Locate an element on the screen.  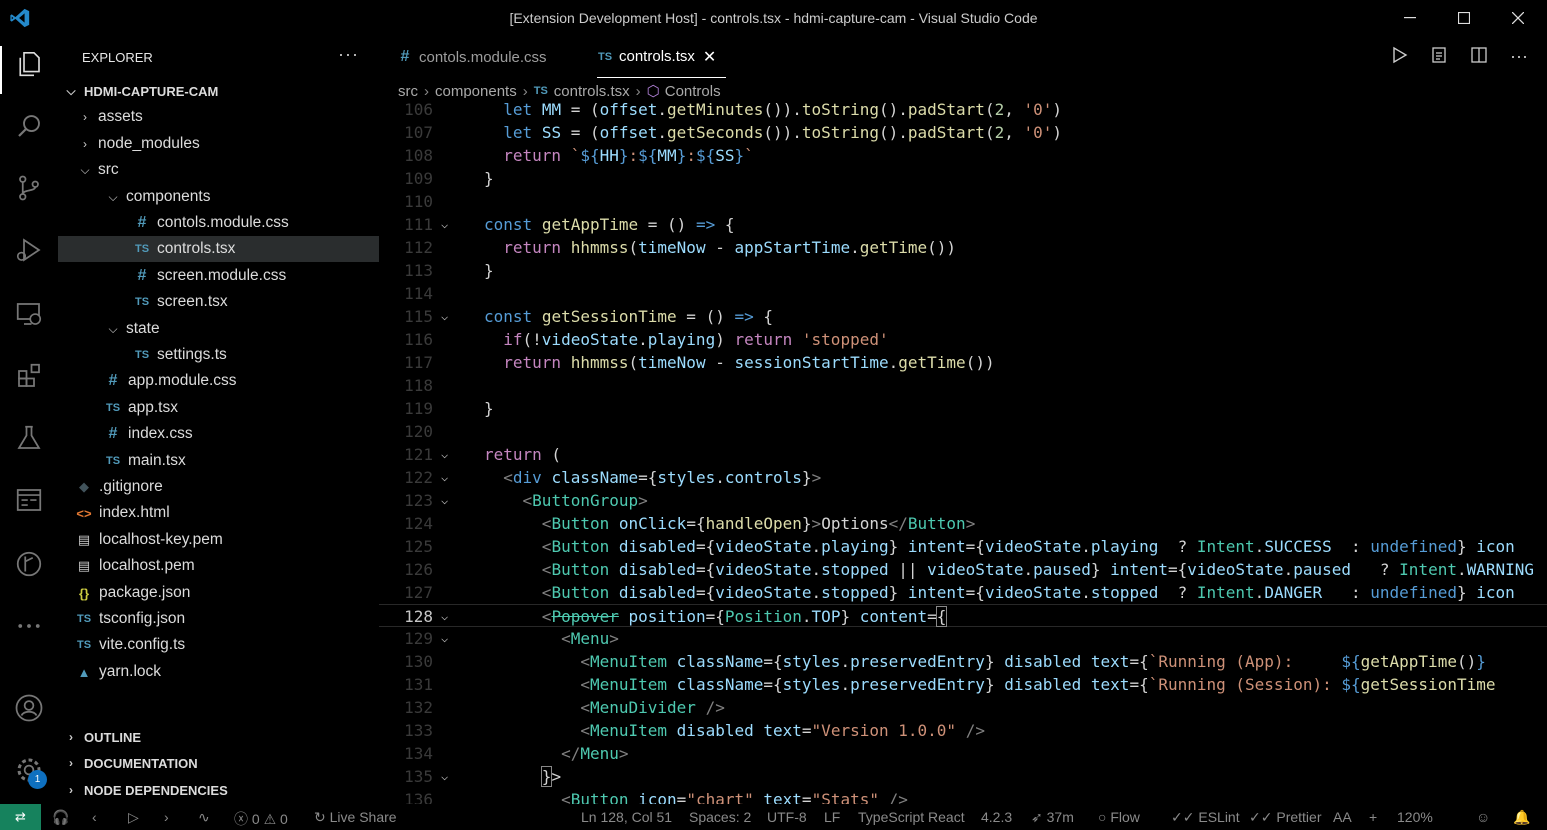
activity-bar: 1 is located at coordinates (29, 420).